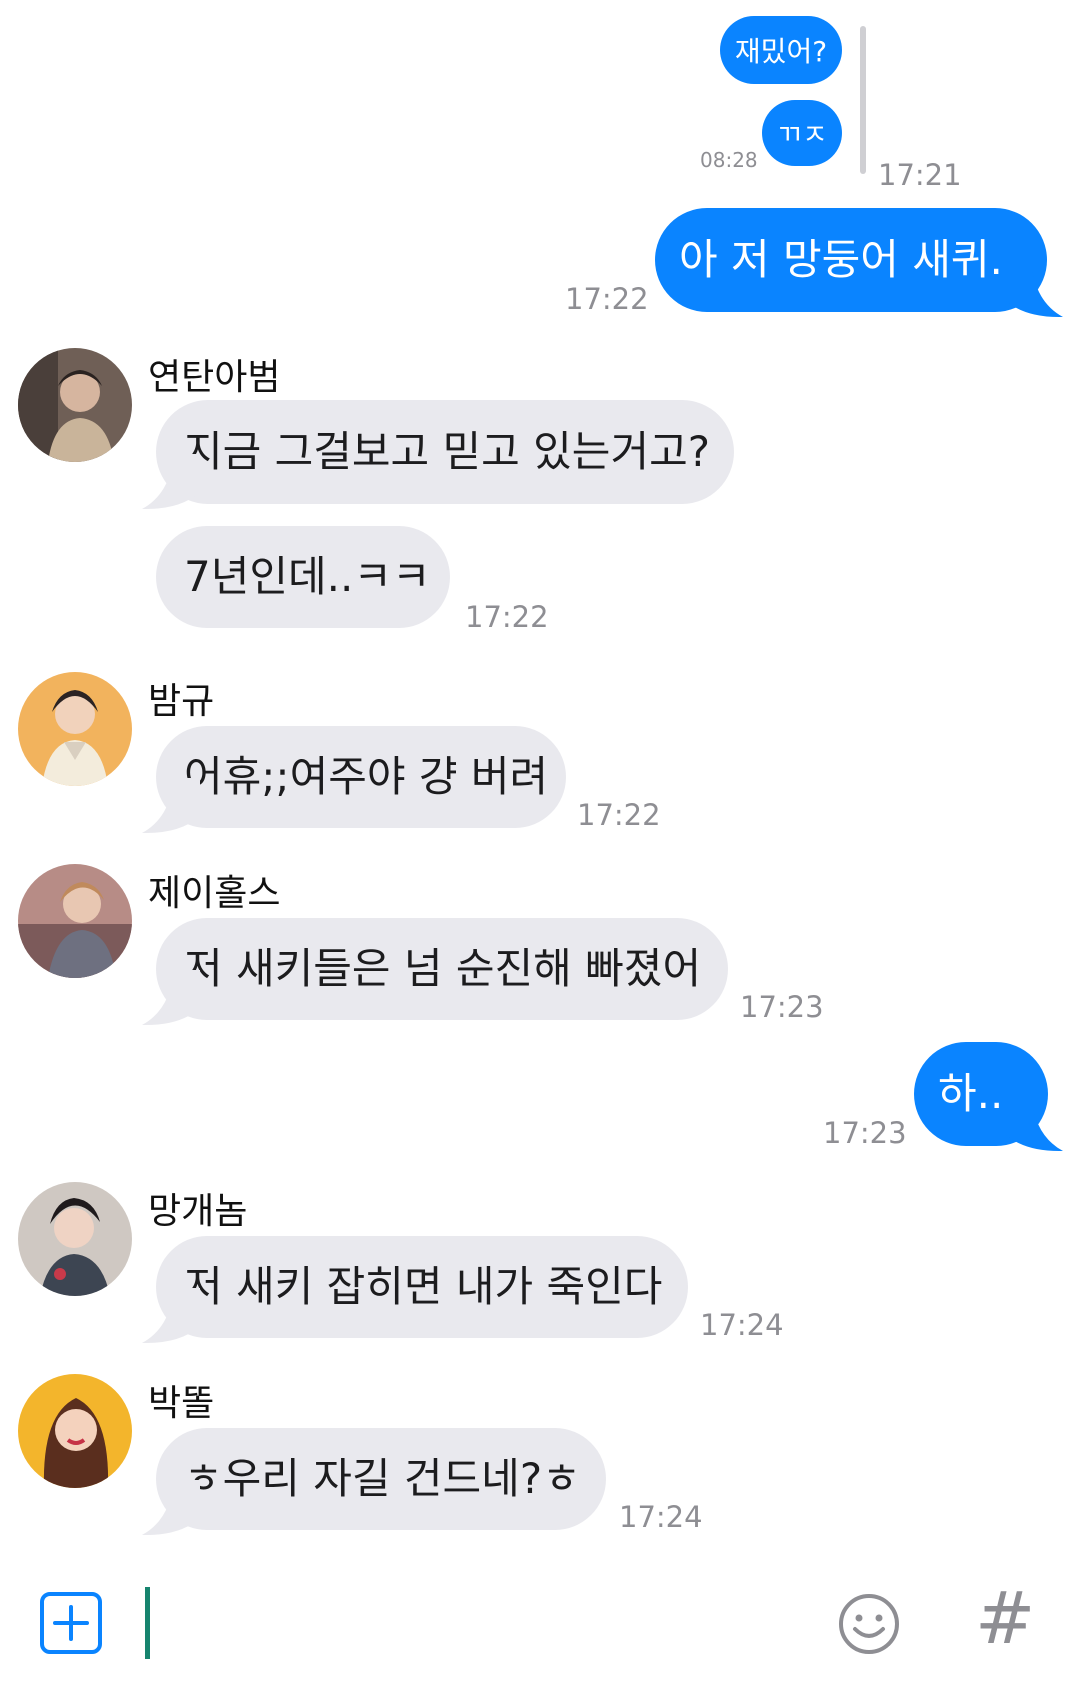 This screenshot has width=1080, height=1692. What do you see at coordinates (181, 1403) in the screenshot?
I see `sender-name: 박똘` at bounding box center [181, 1403].